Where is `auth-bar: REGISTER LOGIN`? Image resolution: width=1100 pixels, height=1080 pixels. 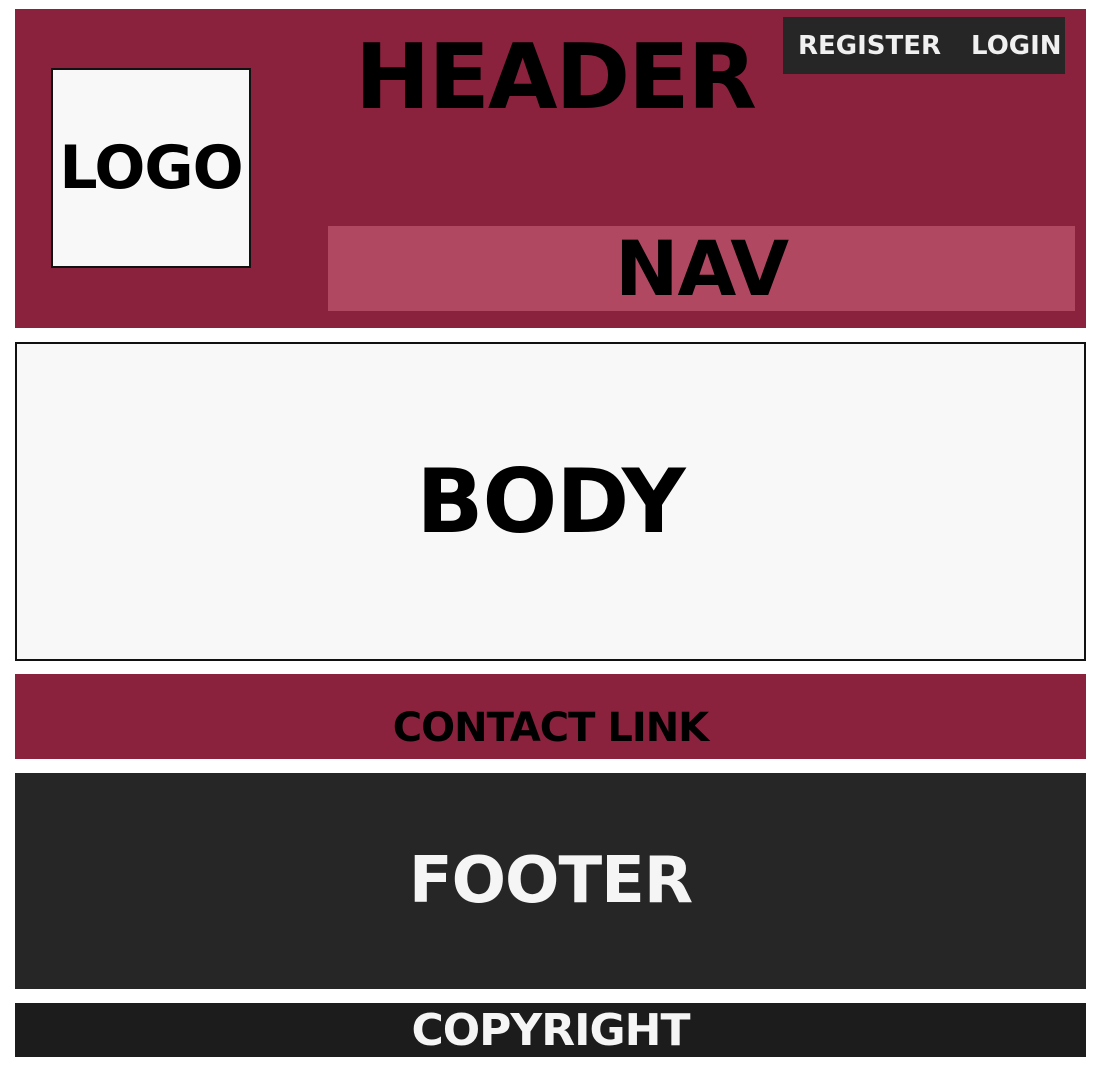
auth-bar: REGISTER LOGIN is located at coordinates (924, 45).